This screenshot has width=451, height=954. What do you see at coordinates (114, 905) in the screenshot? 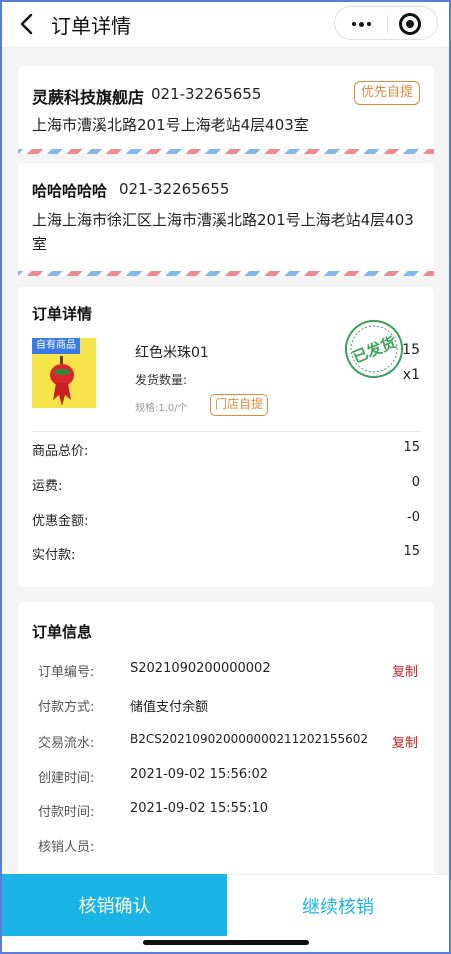
I see `verify-confirm-button: 核销确认` at bounding box center [114, 905].